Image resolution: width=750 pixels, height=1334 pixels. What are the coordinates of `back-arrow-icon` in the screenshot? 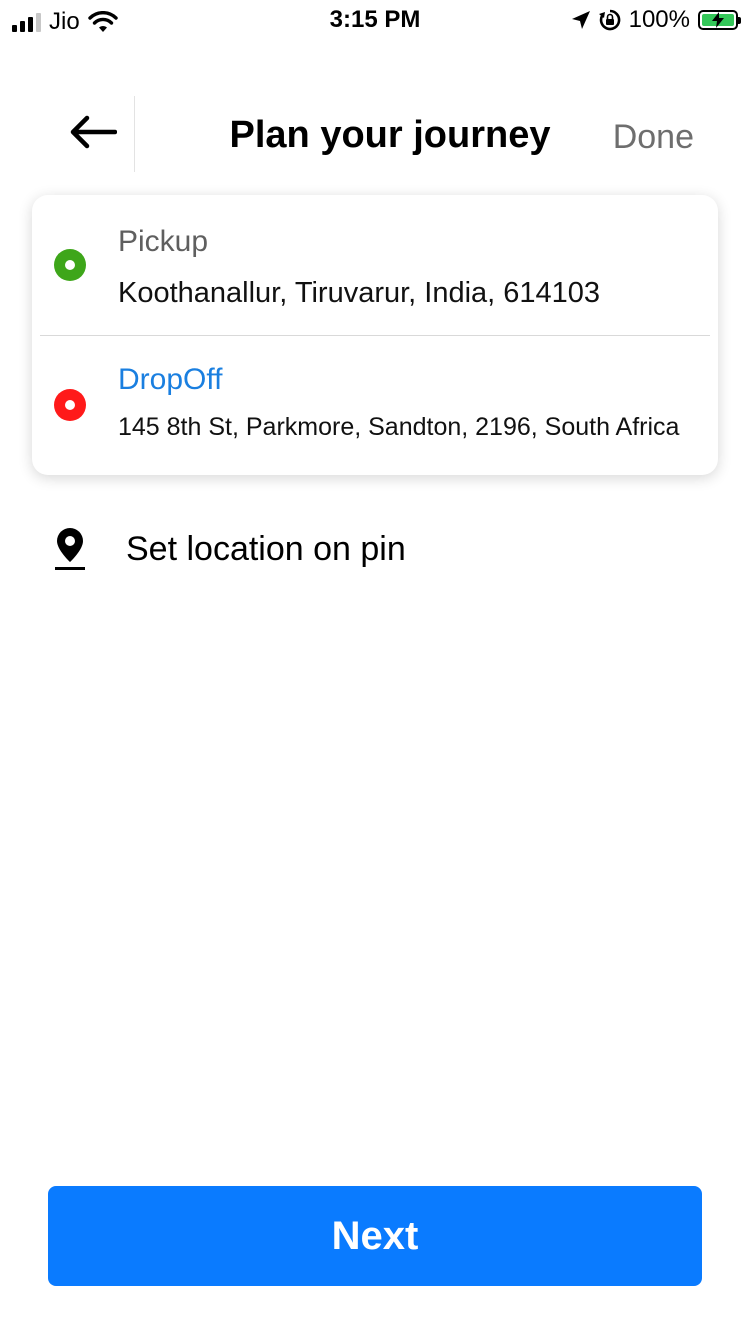 It's located at (93, 132).